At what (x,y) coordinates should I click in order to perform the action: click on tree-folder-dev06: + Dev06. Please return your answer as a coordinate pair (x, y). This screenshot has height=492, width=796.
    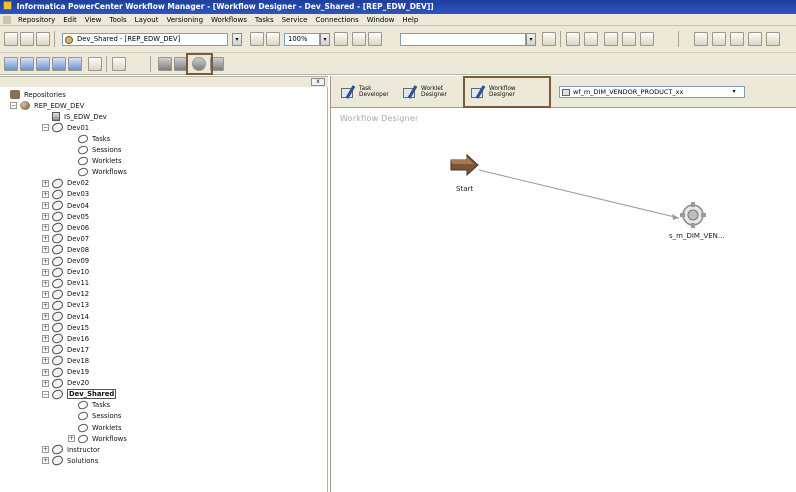
    Looking at the image, I should click on (65, 227).